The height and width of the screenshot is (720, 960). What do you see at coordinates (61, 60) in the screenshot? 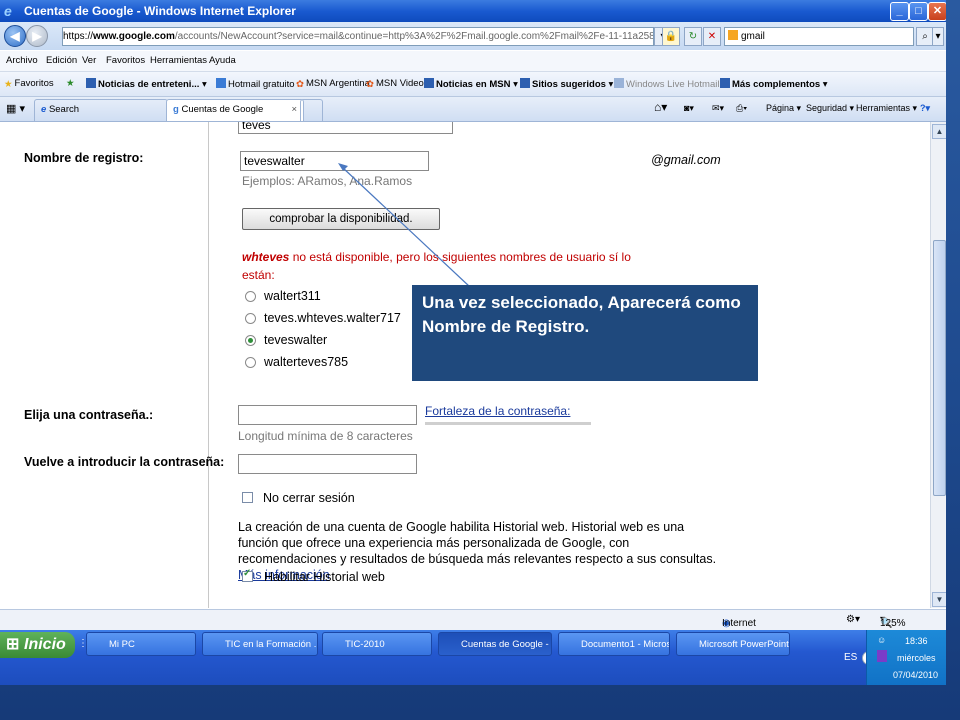
I see `menu-edicion: Edición` at bounding box center [61, 60].